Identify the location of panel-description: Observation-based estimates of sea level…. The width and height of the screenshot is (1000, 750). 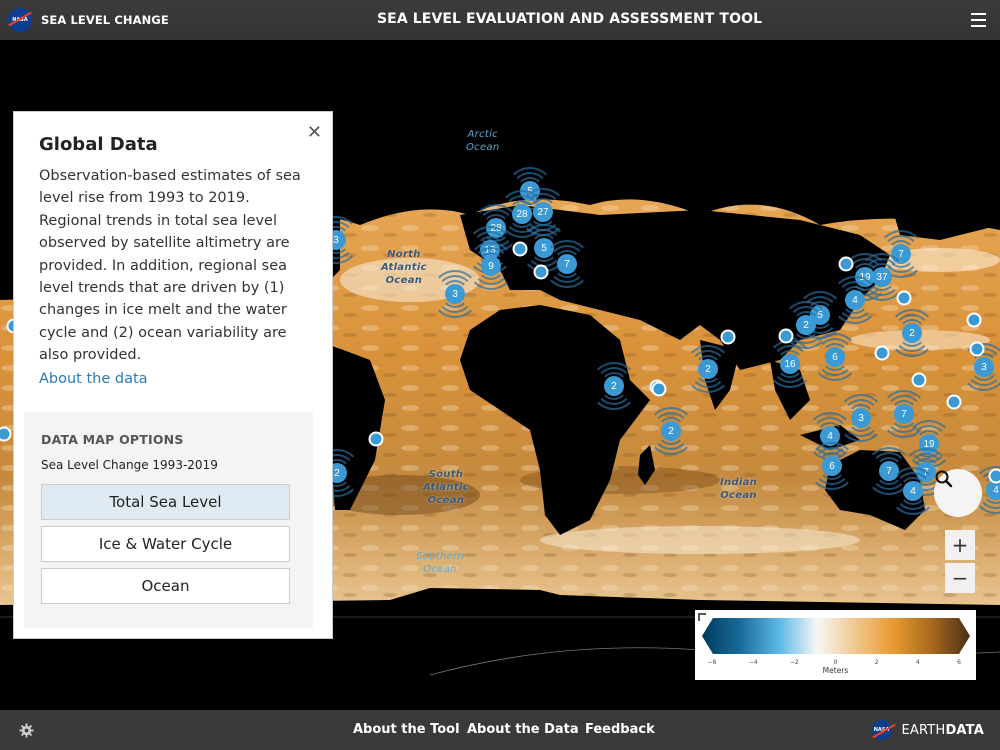
(170, 266).